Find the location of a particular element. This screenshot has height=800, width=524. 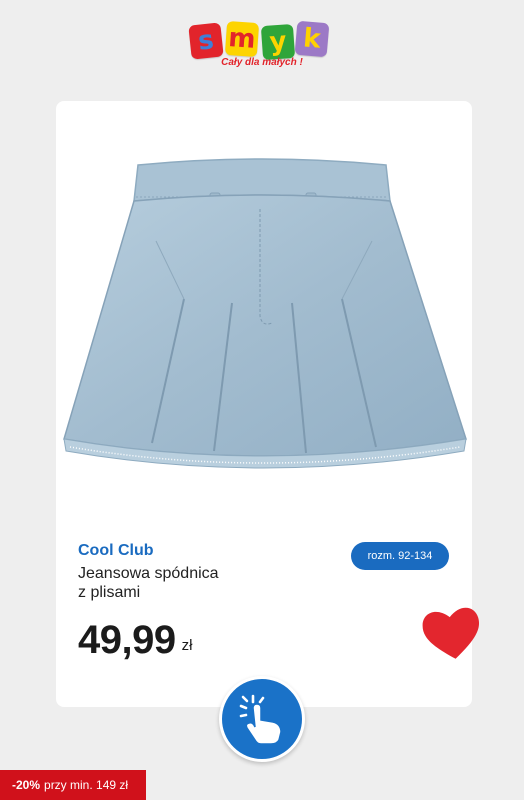

price-currency: zł is located at coordinates (187, 645).